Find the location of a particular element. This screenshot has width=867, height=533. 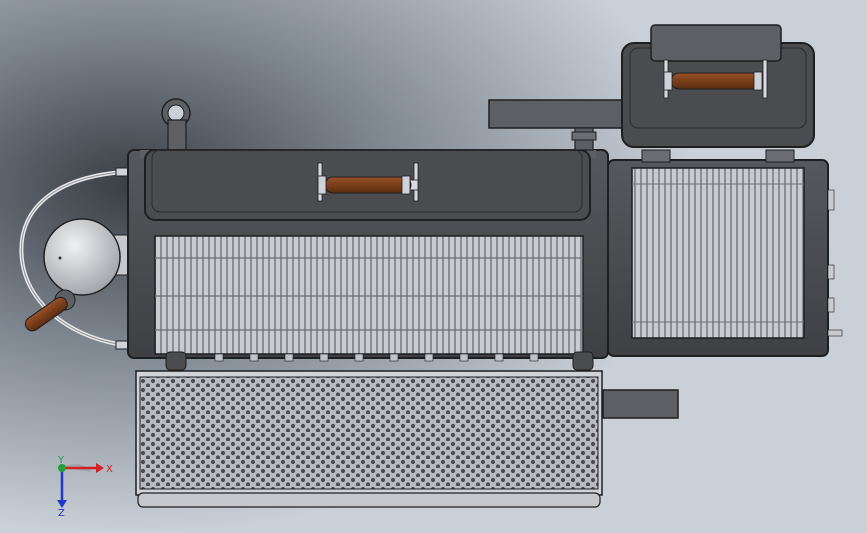

perforated-shelf is located at coordinates (369, 439).